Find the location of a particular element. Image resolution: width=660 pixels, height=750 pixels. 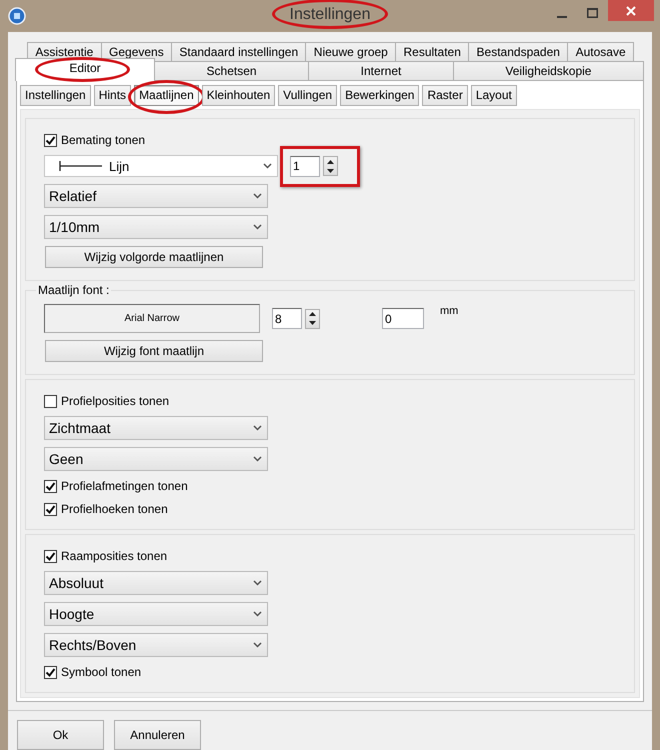

tab: Maatlijnen is located at coordinates (166, 95).